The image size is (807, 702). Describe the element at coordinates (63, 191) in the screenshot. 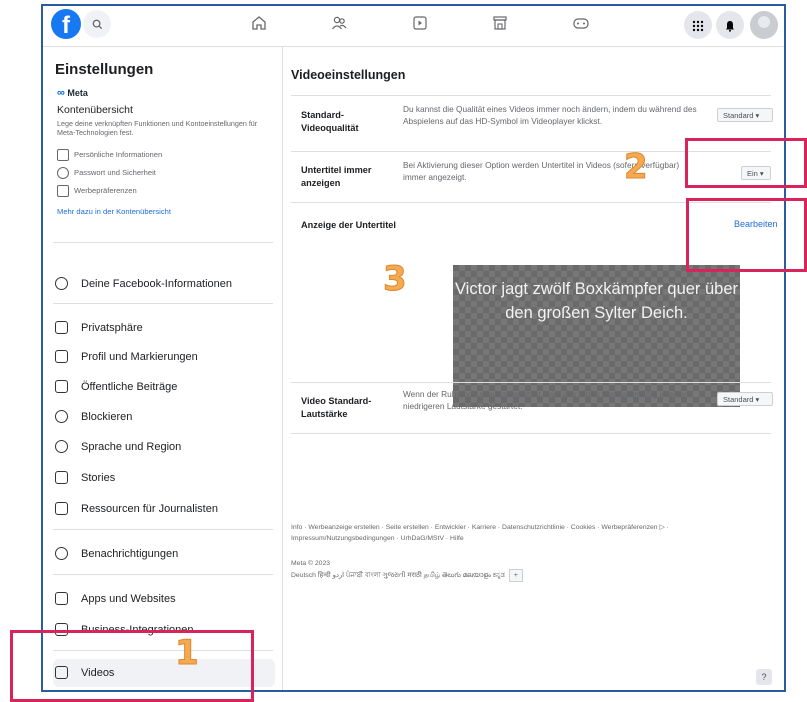

I see `monitor-icon` at that location.